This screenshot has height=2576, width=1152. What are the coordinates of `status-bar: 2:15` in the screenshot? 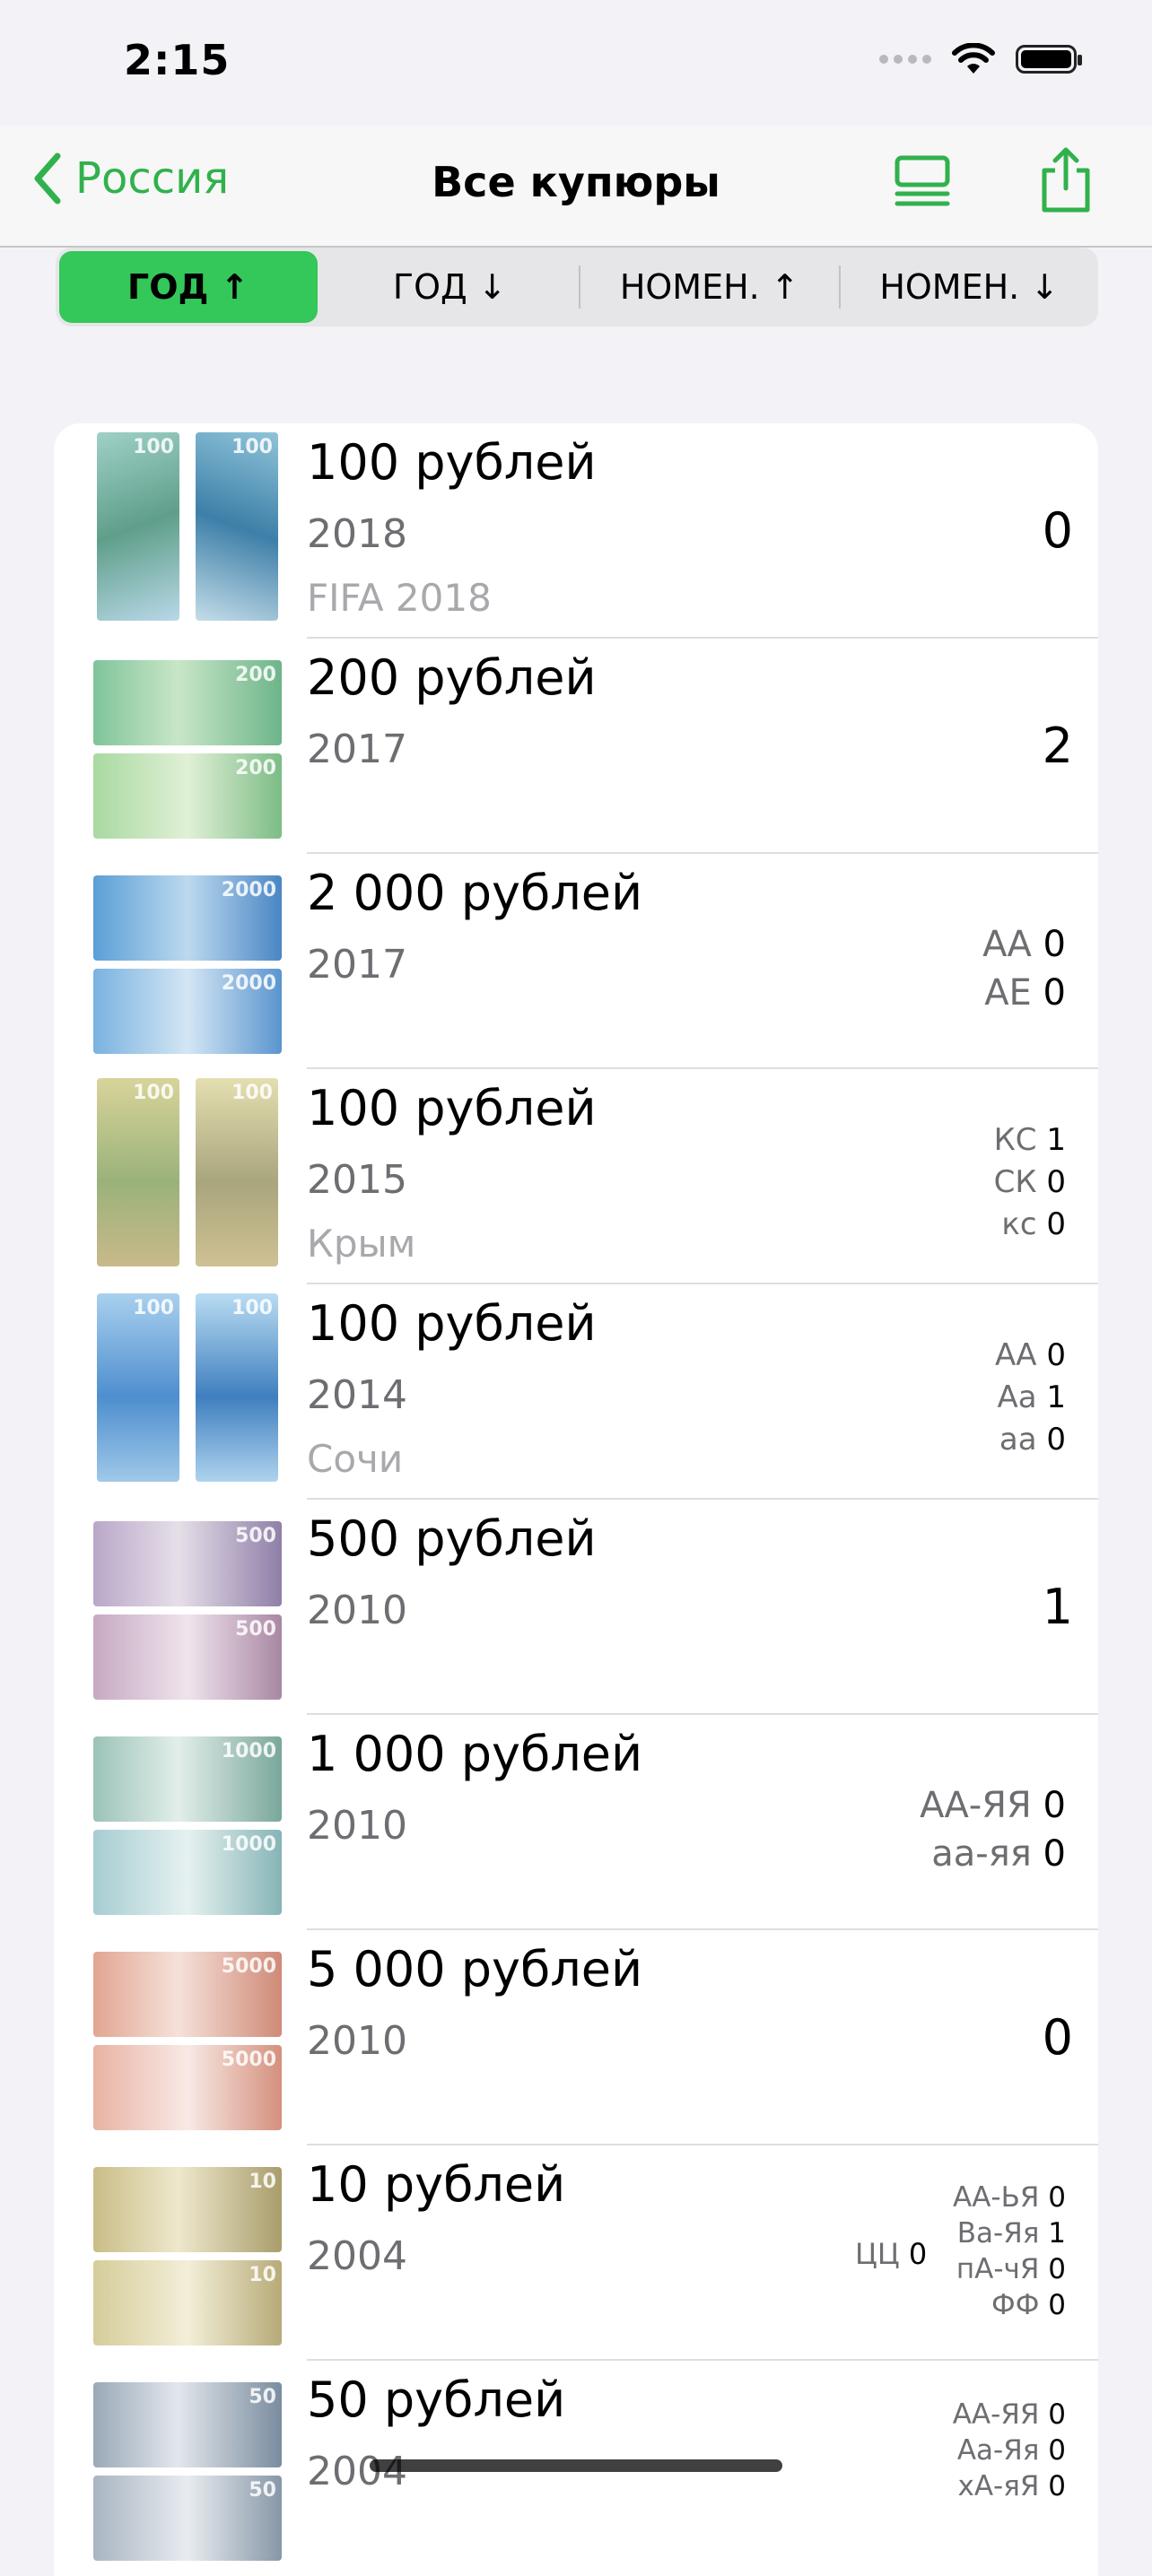 It's located at (576, 63).